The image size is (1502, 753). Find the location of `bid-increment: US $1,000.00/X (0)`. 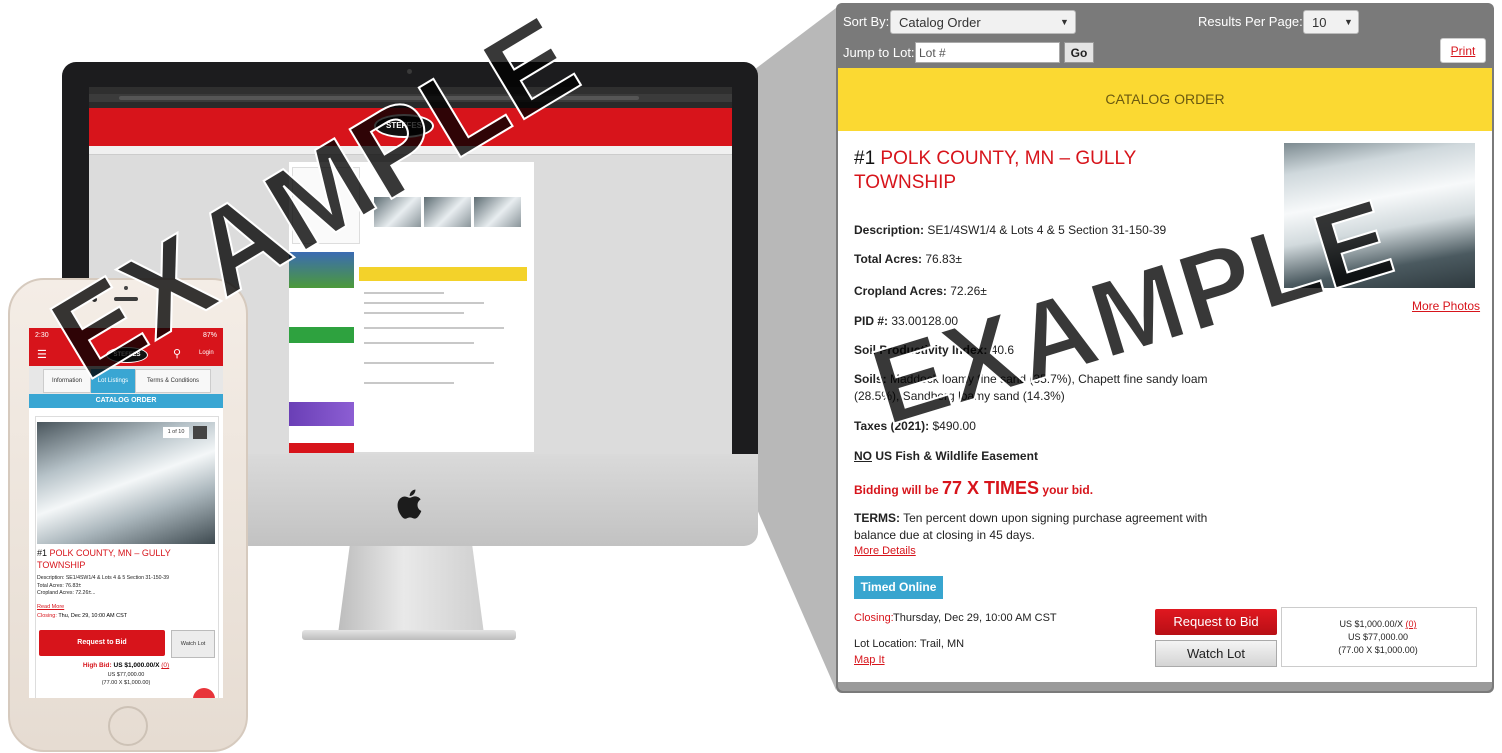

bid-increment: US $1,000.00/X (0) is located at coordinates (1378, 624).